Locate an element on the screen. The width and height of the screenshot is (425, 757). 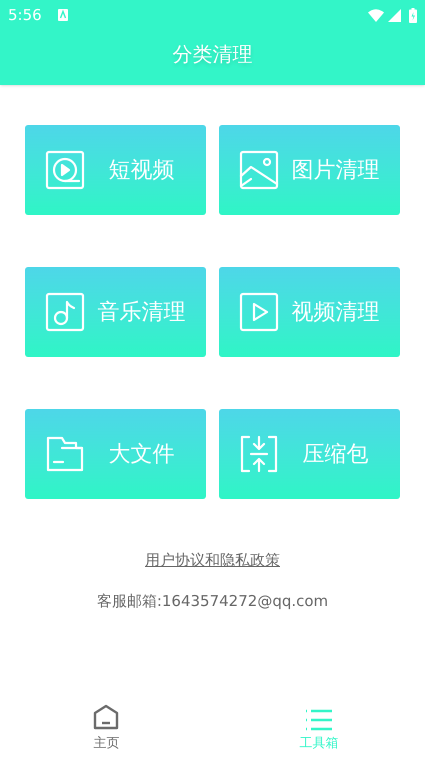
notification-icon is located at coordinates (63, 15).